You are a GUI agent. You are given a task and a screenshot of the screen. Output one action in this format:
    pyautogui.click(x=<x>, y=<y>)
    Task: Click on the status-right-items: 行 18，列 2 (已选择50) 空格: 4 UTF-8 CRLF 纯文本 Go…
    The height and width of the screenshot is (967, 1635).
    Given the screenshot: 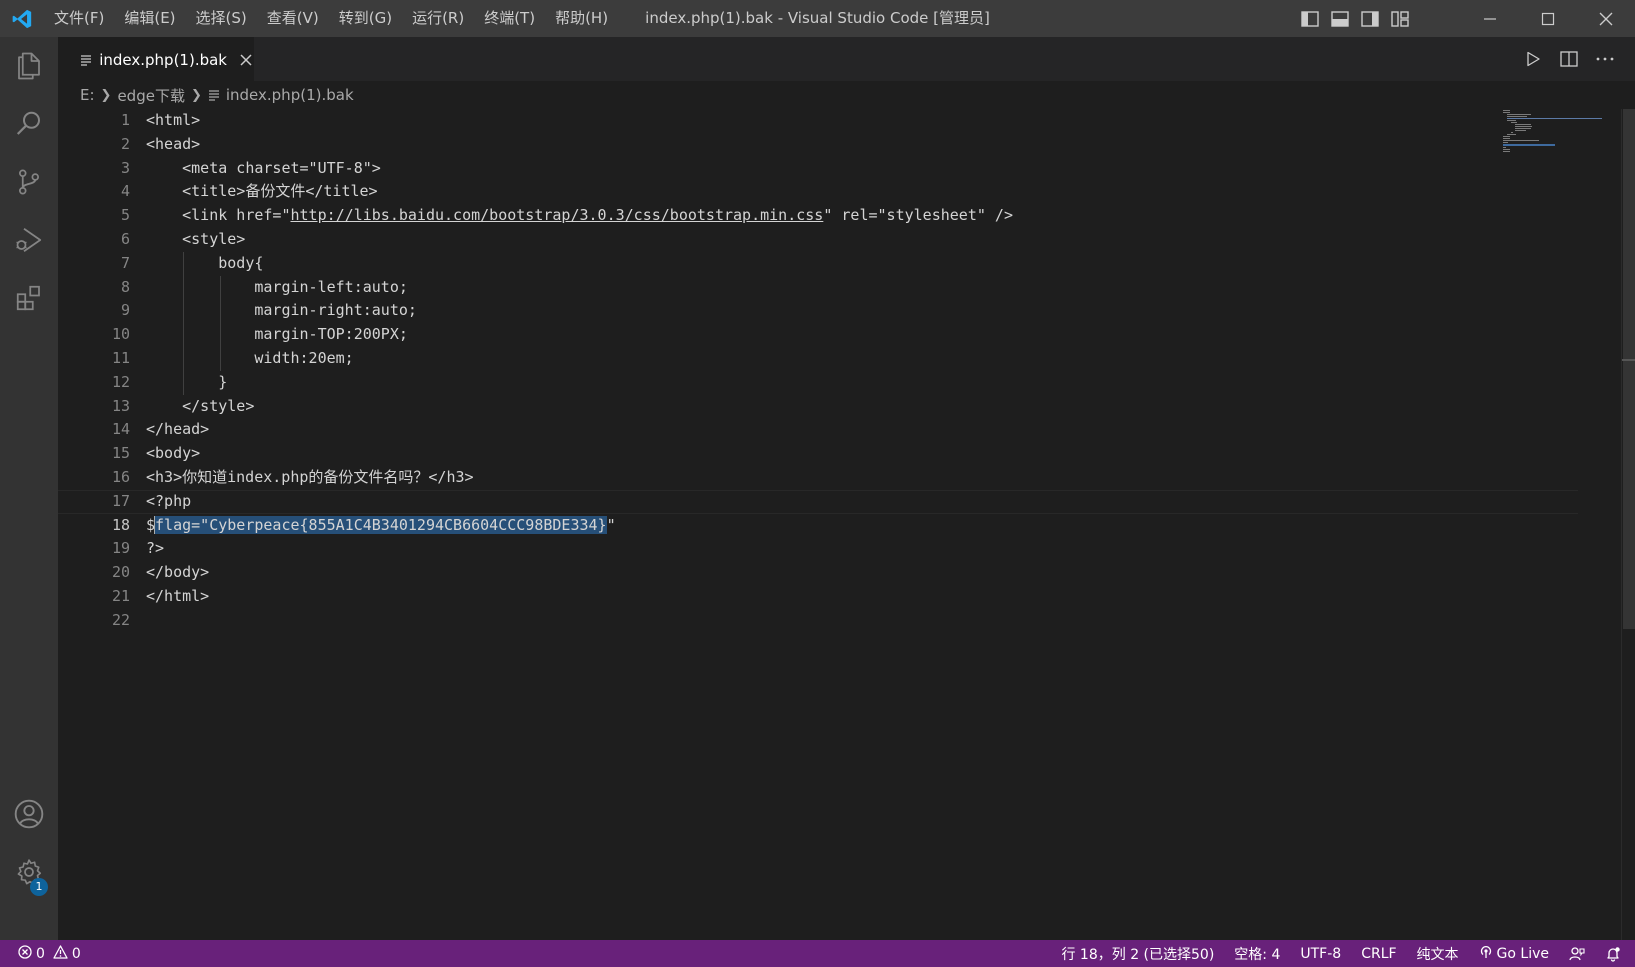 What is the action you would take?
    pyautogui.click(x=1341, y=953)
    